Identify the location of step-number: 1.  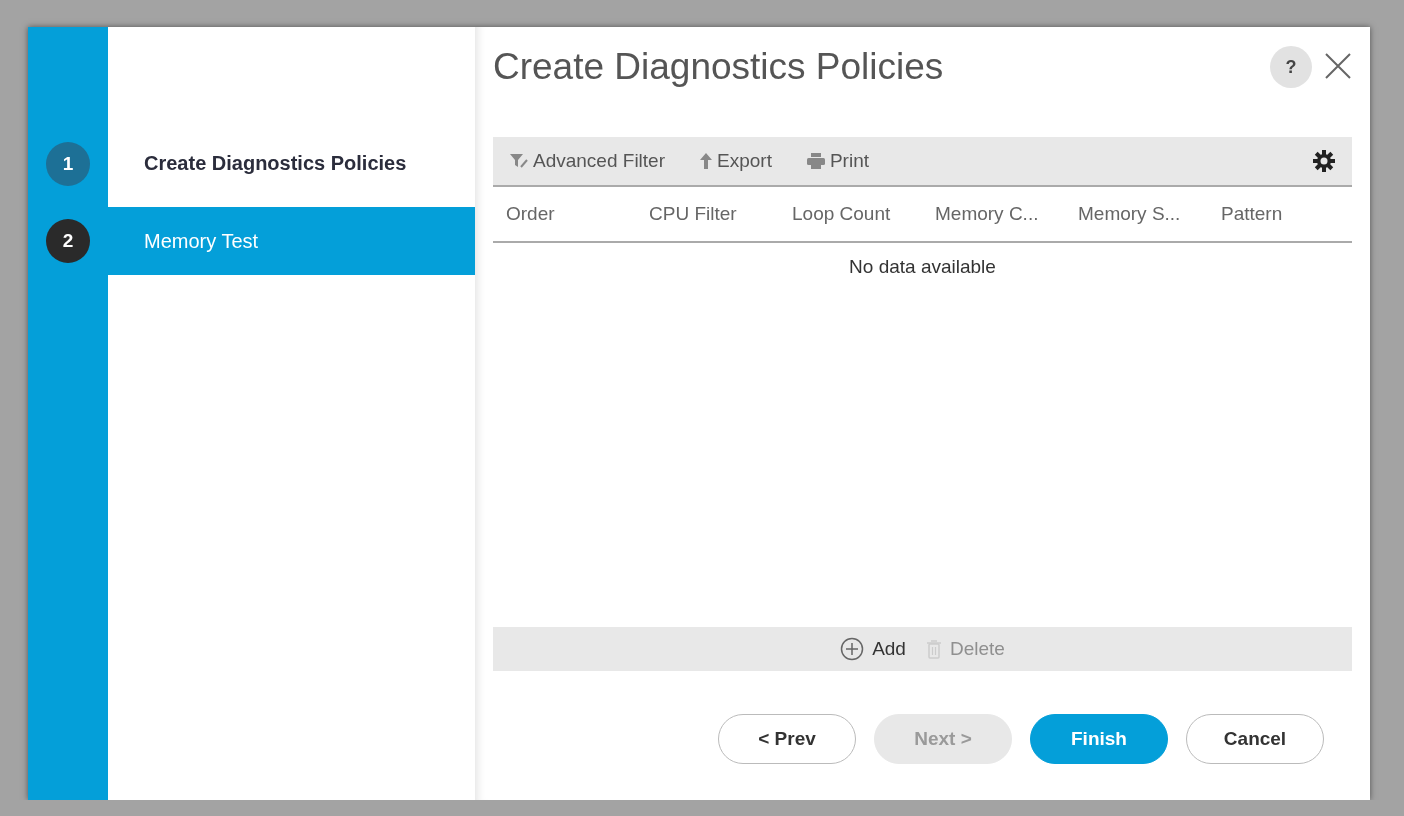
(68, 163).